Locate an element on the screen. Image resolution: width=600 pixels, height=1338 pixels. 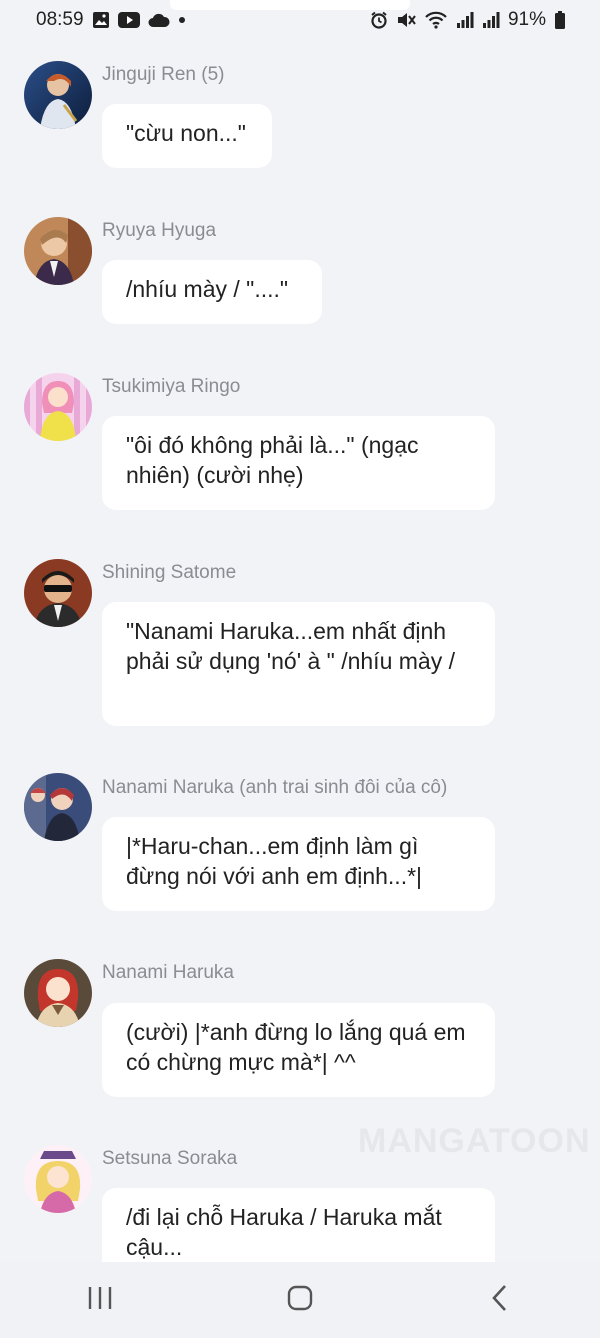
home-button is located at coordinates (300, 1300).